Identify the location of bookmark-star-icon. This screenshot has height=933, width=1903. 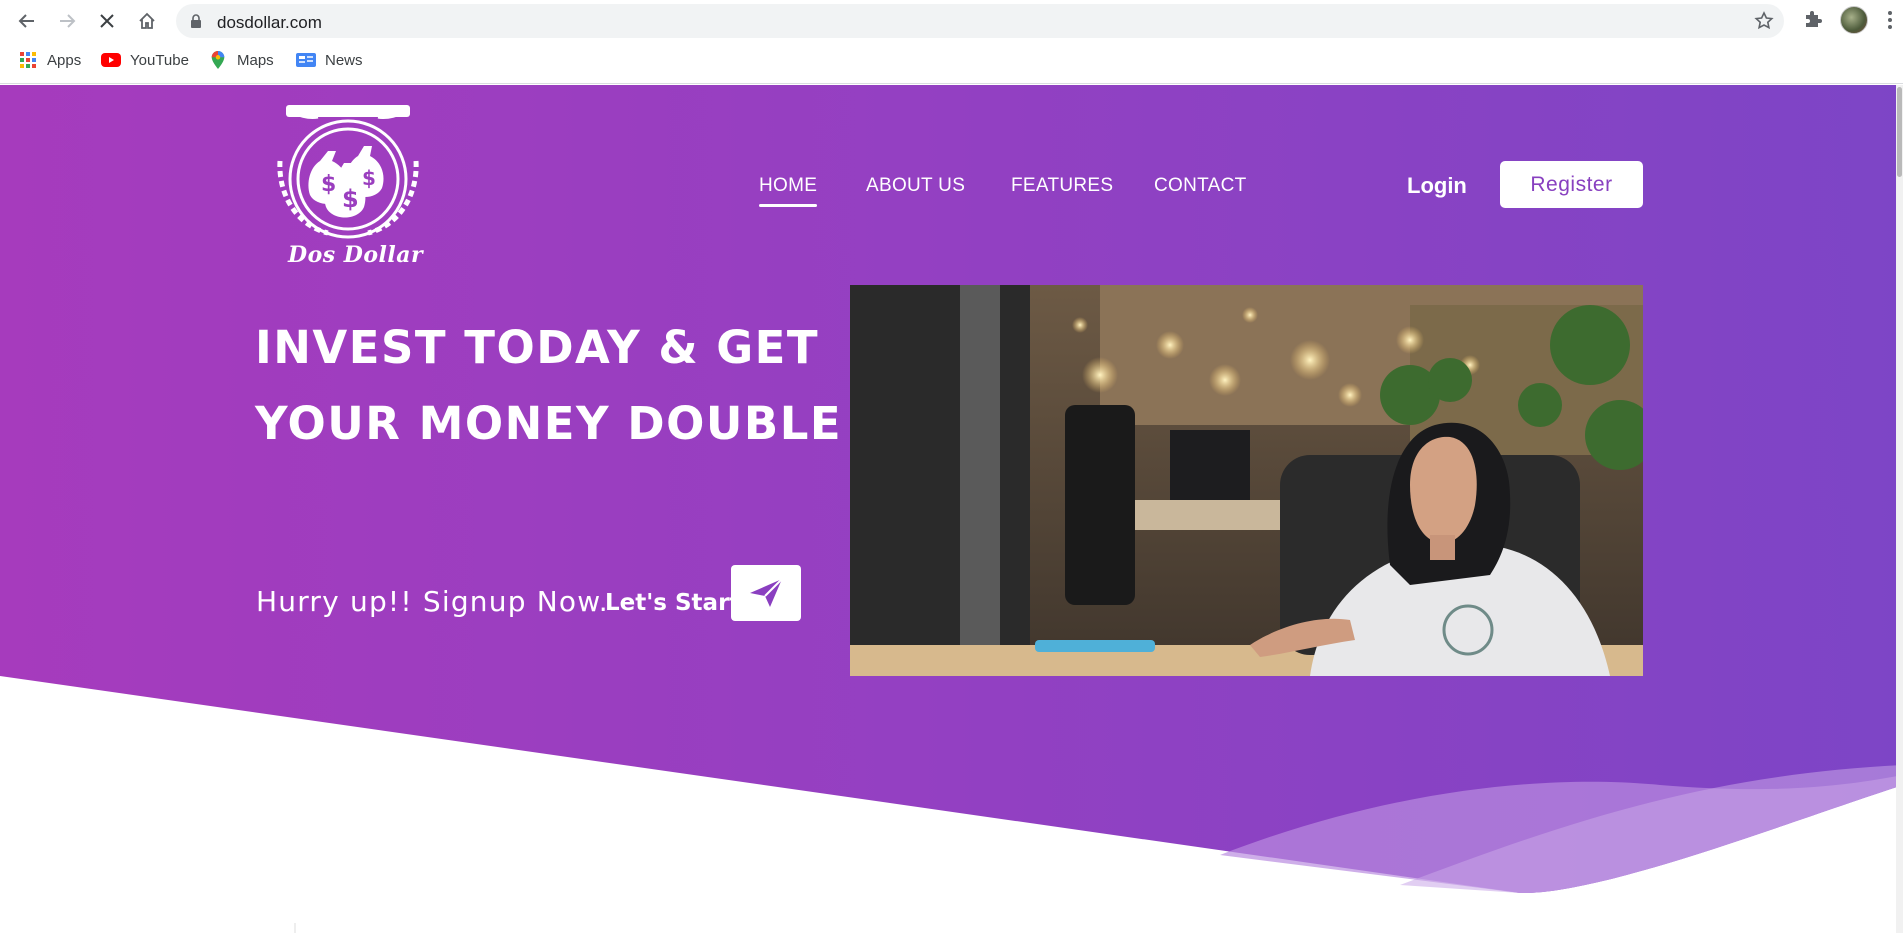
(1764, 21).